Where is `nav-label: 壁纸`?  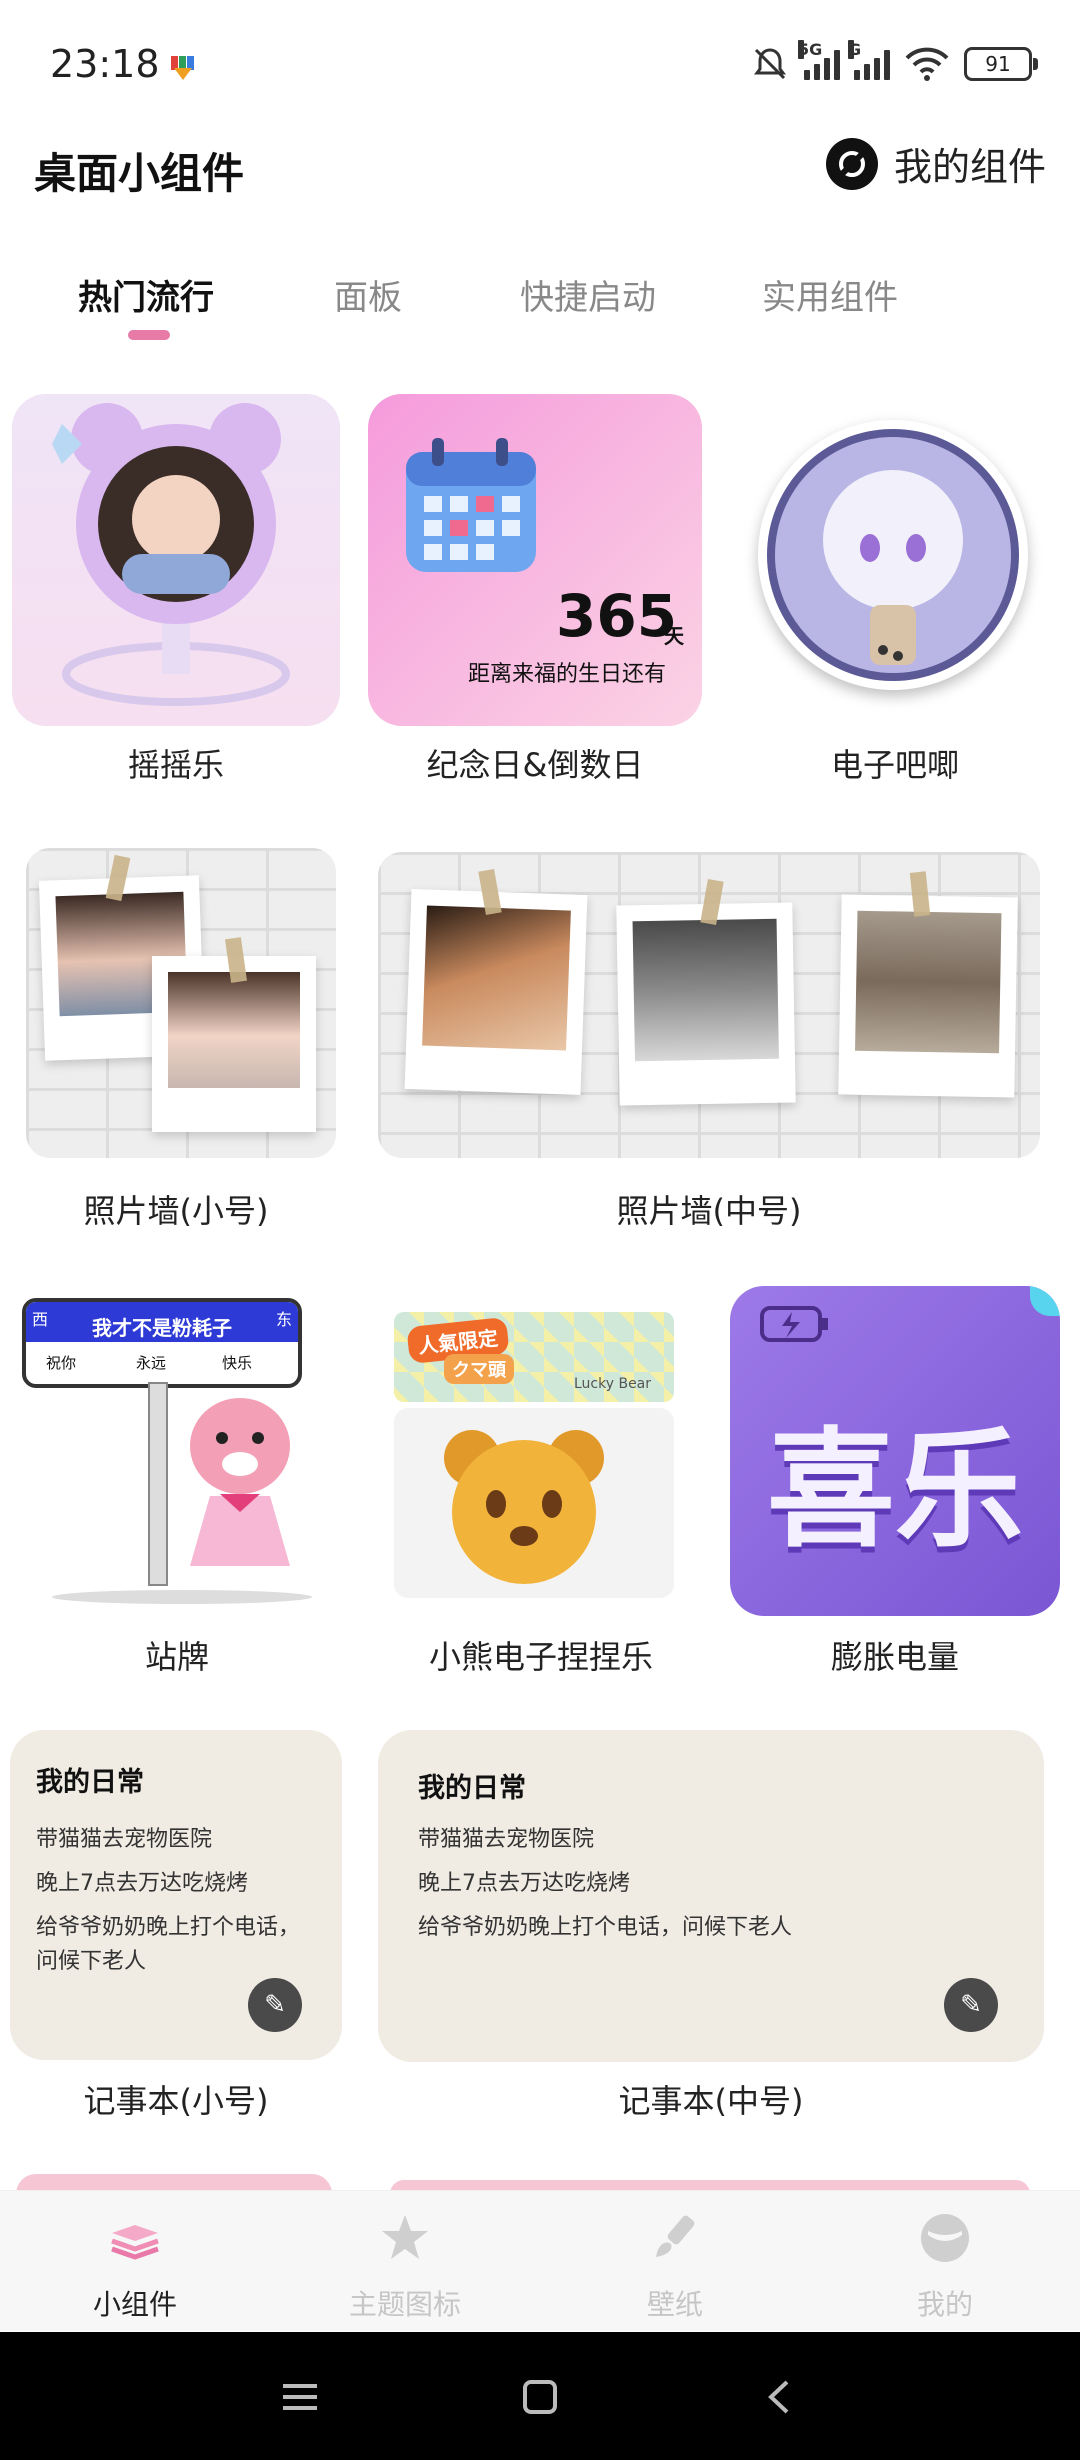 nav-label: 壁纸 is located at coordinates (674, 2304).